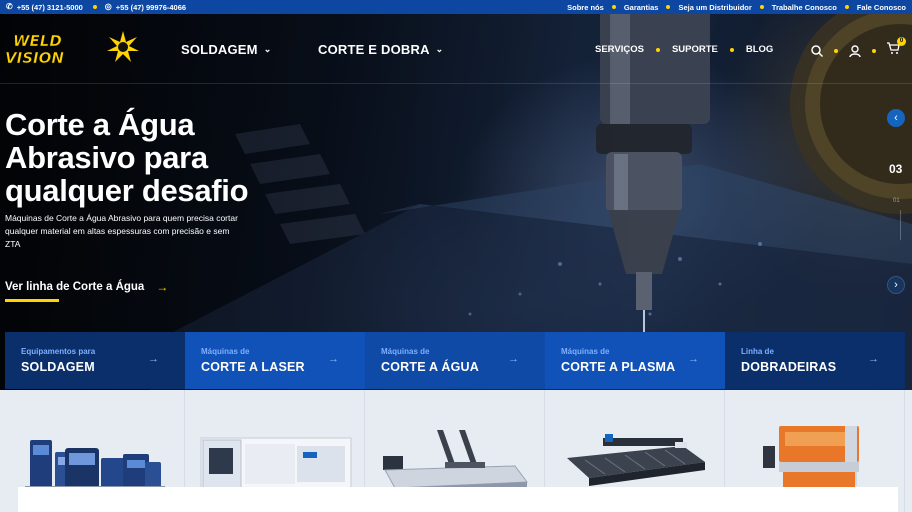 Image resolution: width=912 pixels, height=512 pixels. What do you see at coordinates (100, 124) in the screenshot?
I see `hero-title-line: Corte a Água` at bounding box center [100, 124].